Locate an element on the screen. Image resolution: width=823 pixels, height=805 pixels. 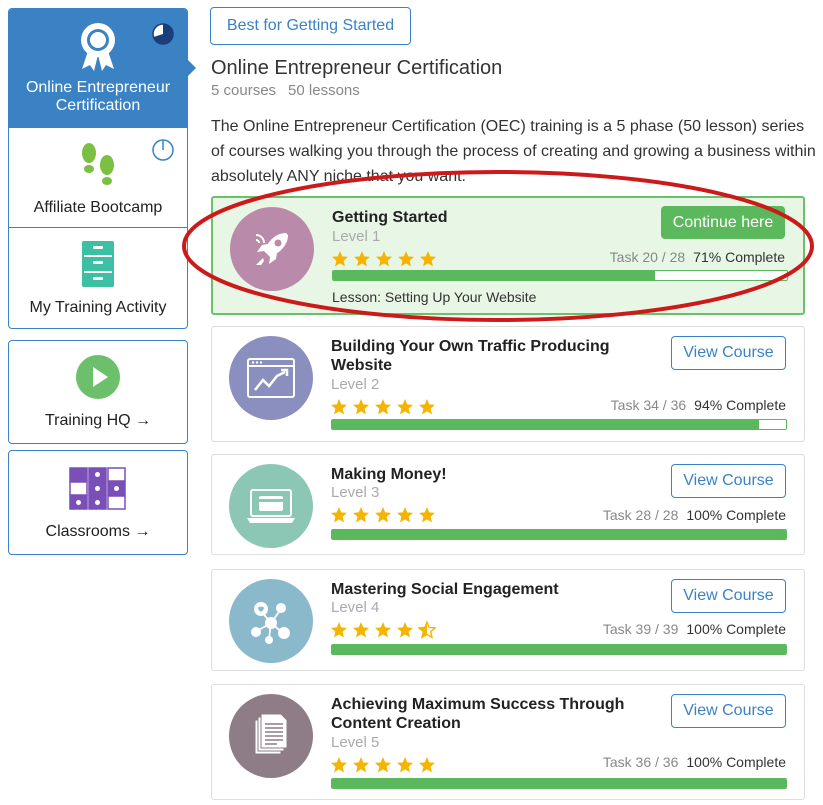
sidebar-item-label-2: Certification is located at coordinates (98, 105).